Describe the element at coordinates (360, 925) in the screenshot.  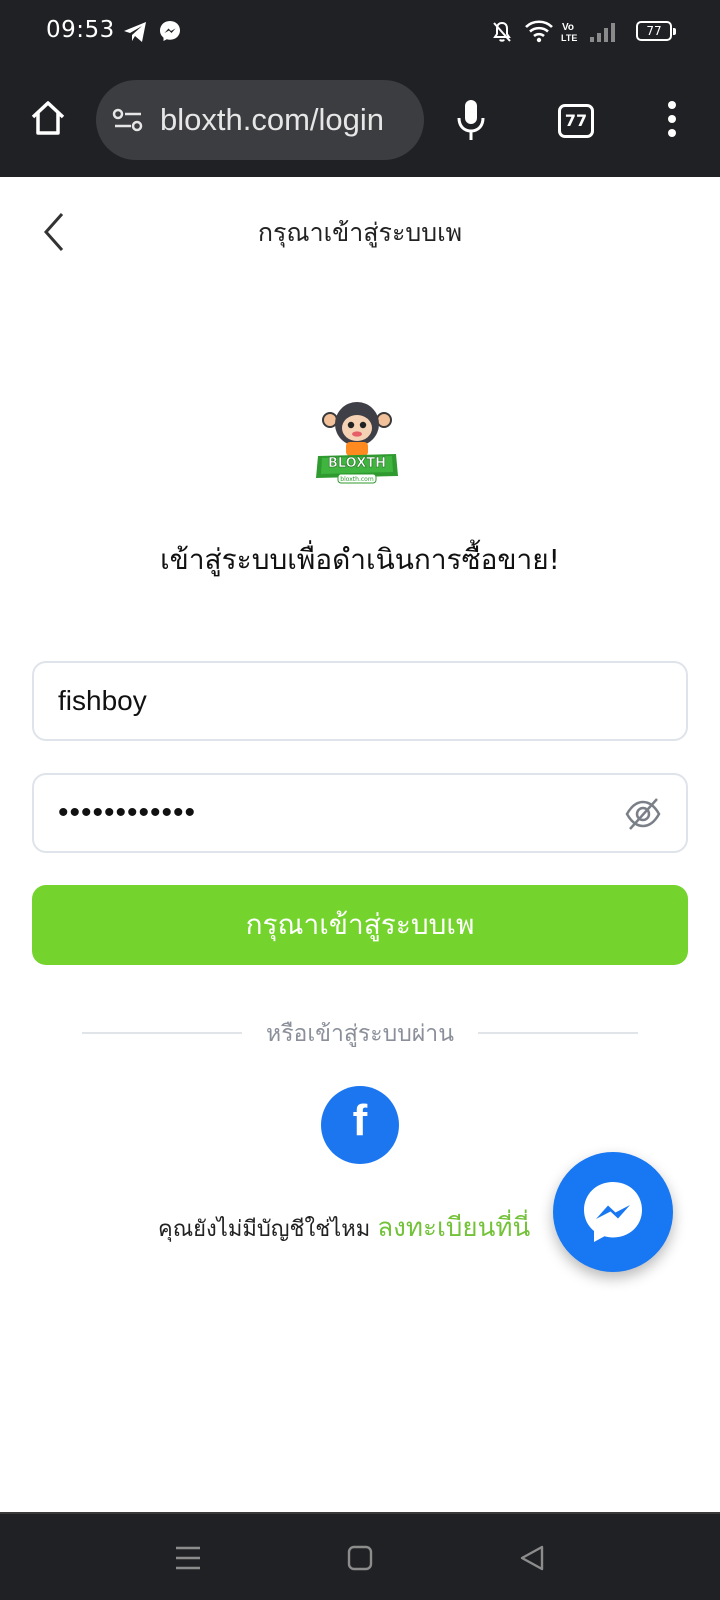
I see `login-button: กรุณาเข้าสู่ระบบเพ` at that location.